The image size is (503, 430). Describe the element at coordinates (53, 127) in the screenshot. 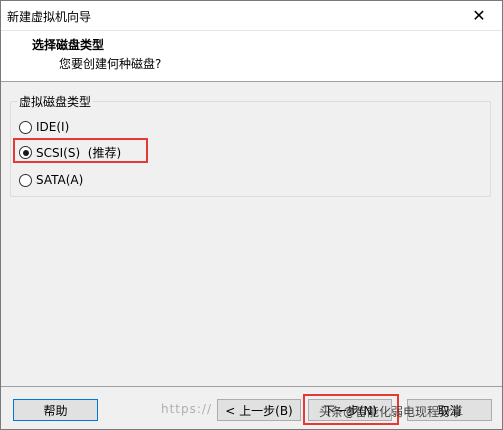

I see `radio-ide-label: IDE(I)` at that location.